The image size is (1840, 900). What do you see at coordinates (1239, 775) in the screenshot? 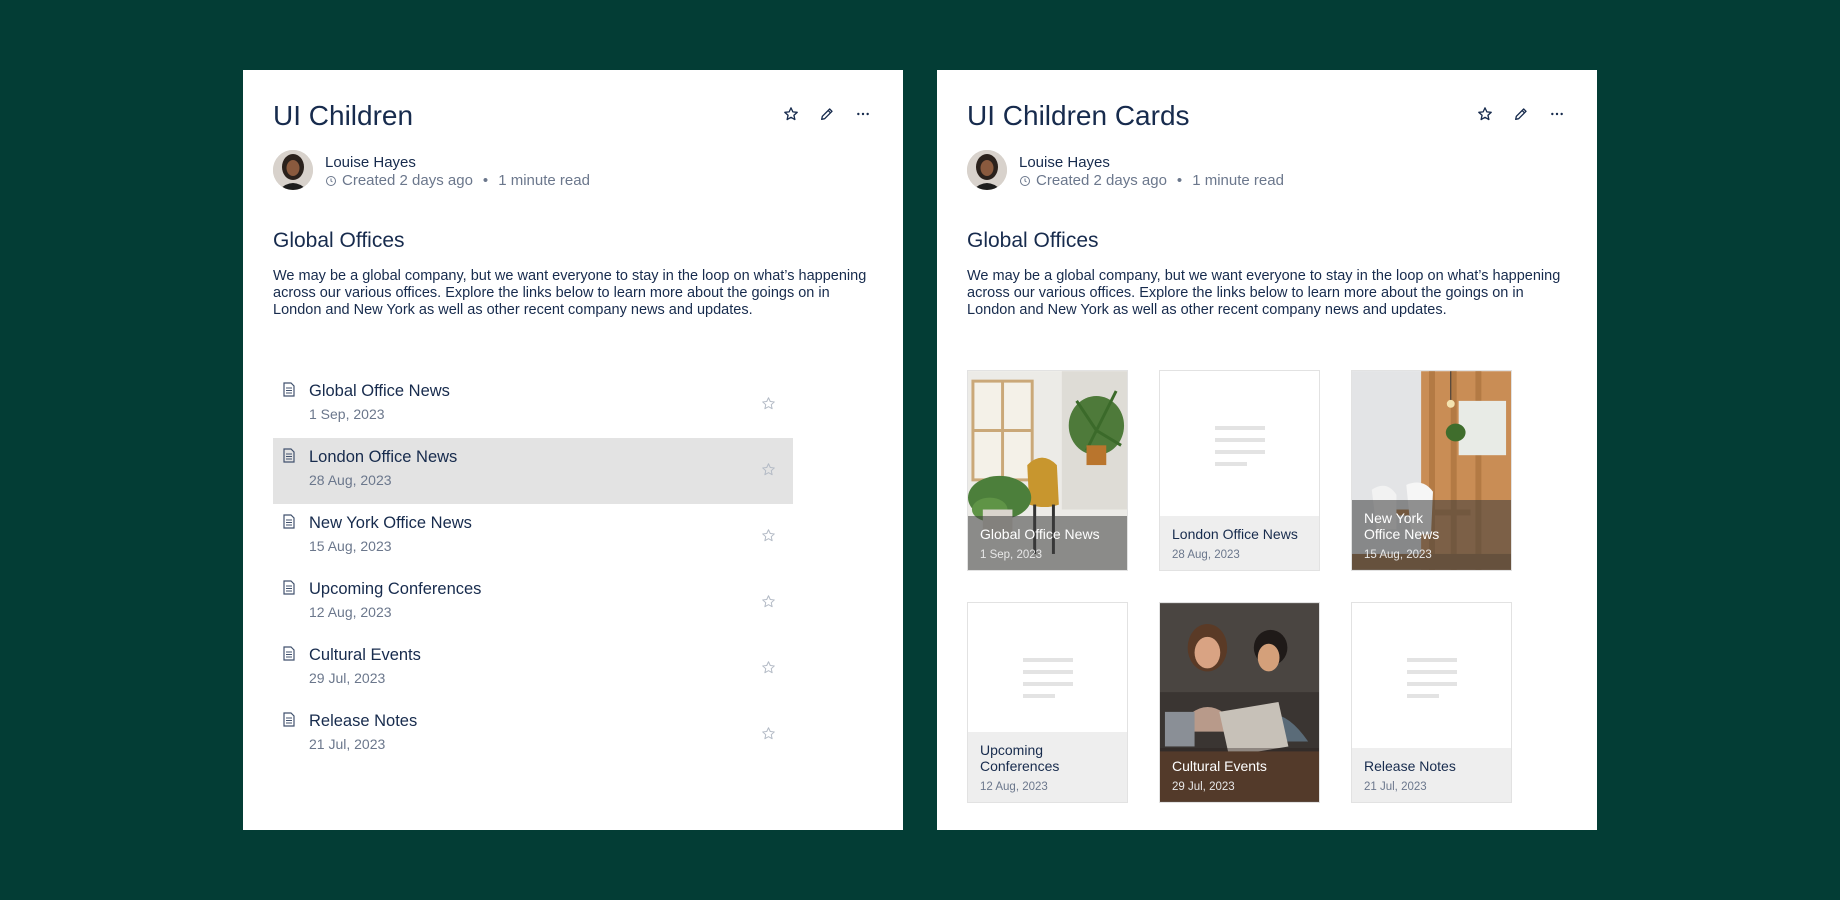
I see `card-caption: Cultural Events 29 Jul, 2023` at bounding box center [1239, 775].